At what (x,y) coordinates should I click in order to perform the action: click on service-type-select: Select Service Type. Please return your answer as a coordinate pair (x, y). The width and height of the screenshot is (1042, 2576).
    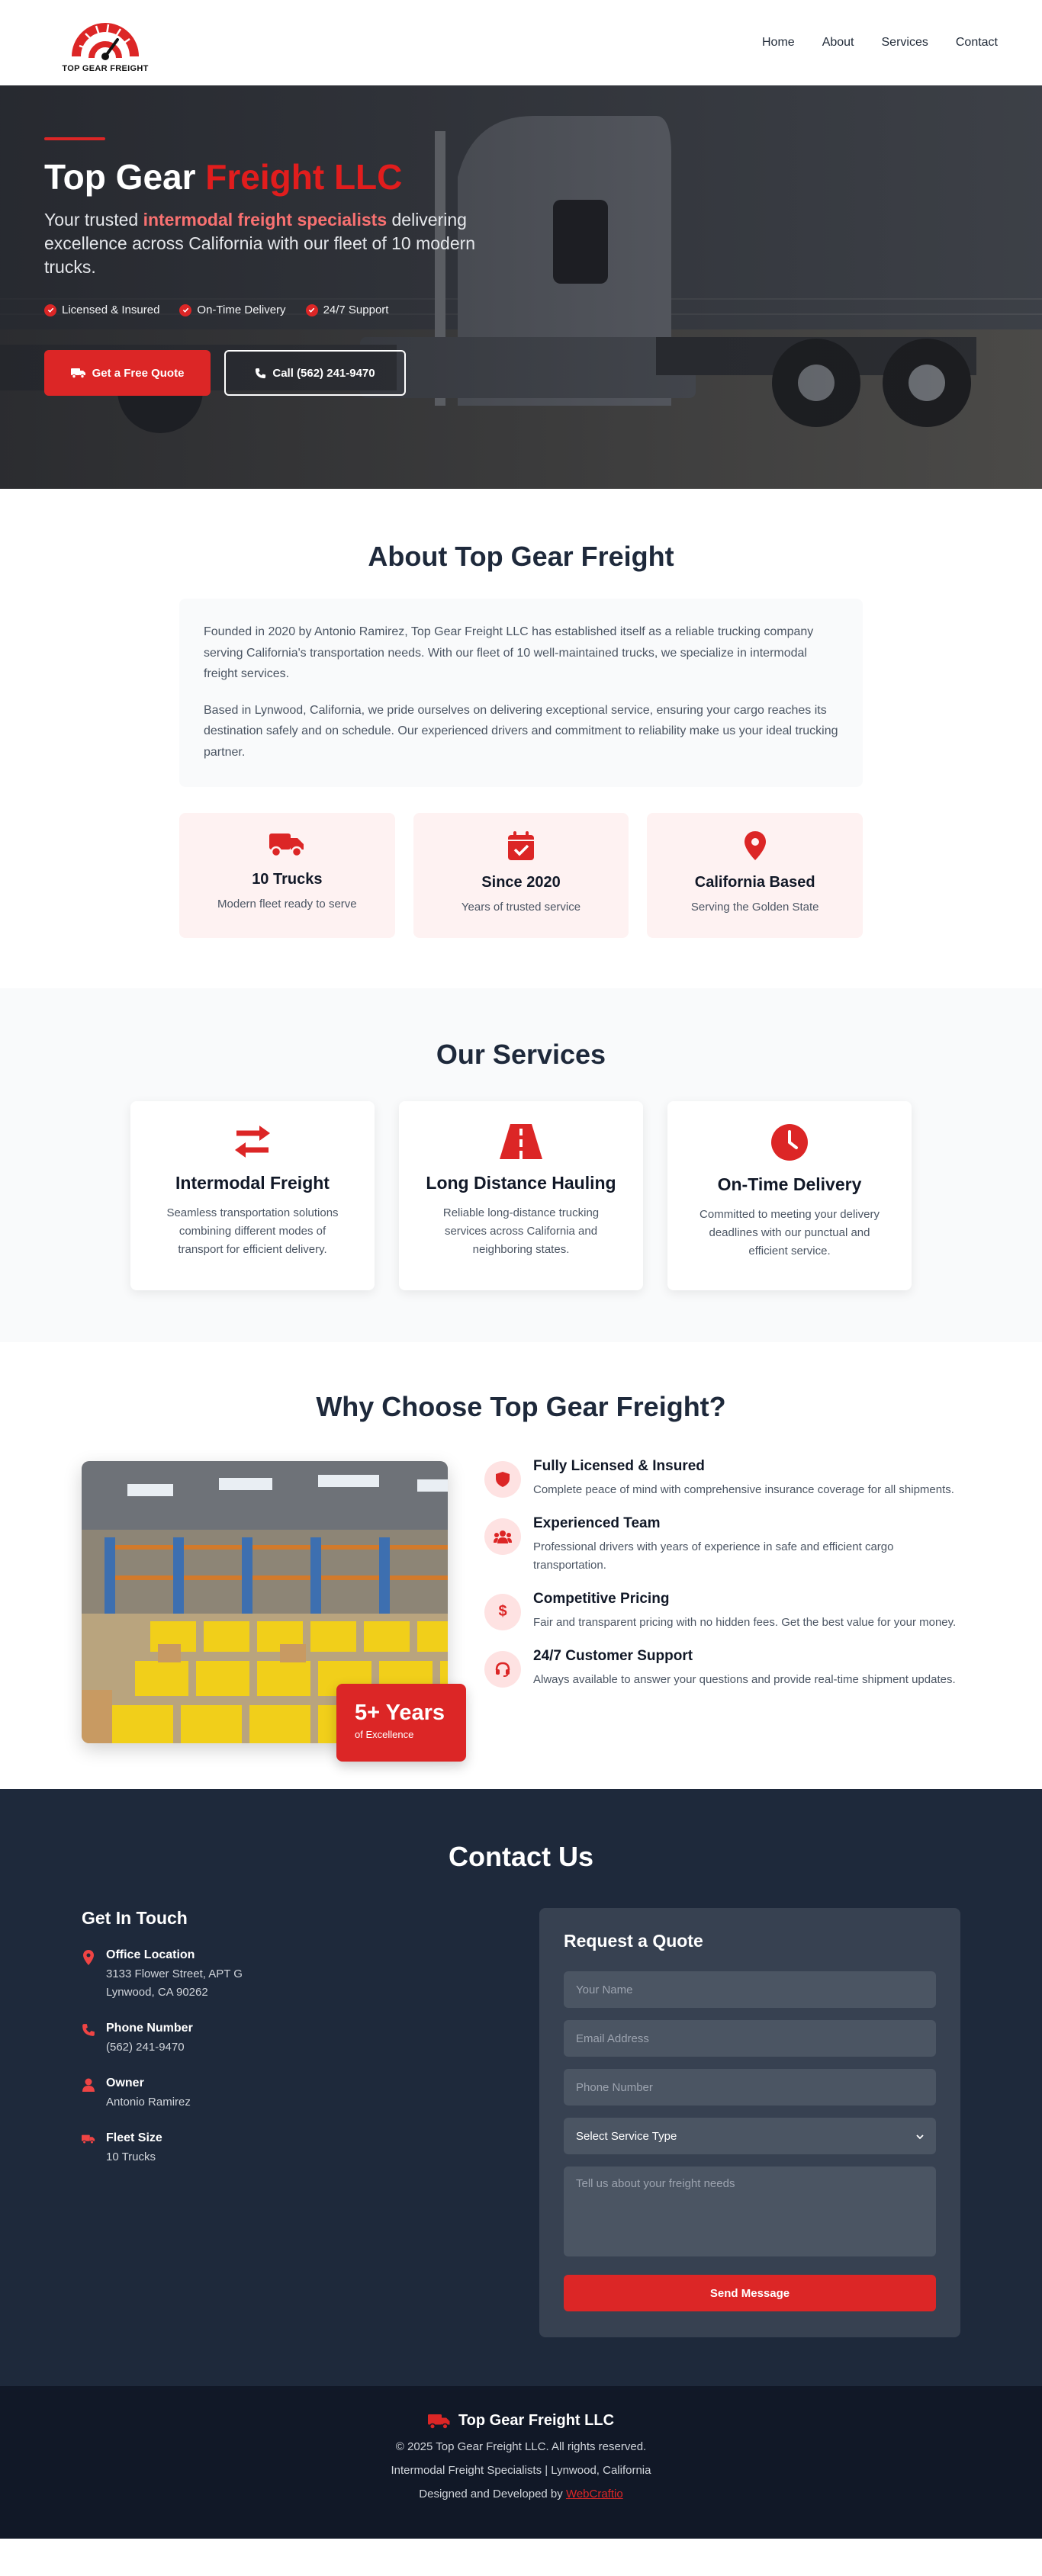
    Looking at the image, I should click on (750, 2136).